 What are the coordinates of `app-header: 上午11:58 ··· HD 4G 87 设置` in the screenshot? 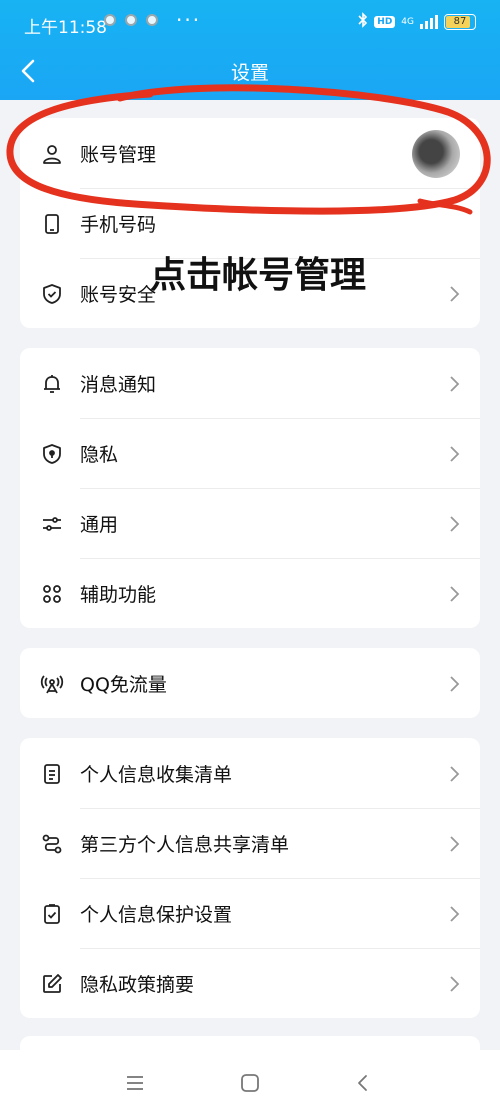 It's located at (250, 50).